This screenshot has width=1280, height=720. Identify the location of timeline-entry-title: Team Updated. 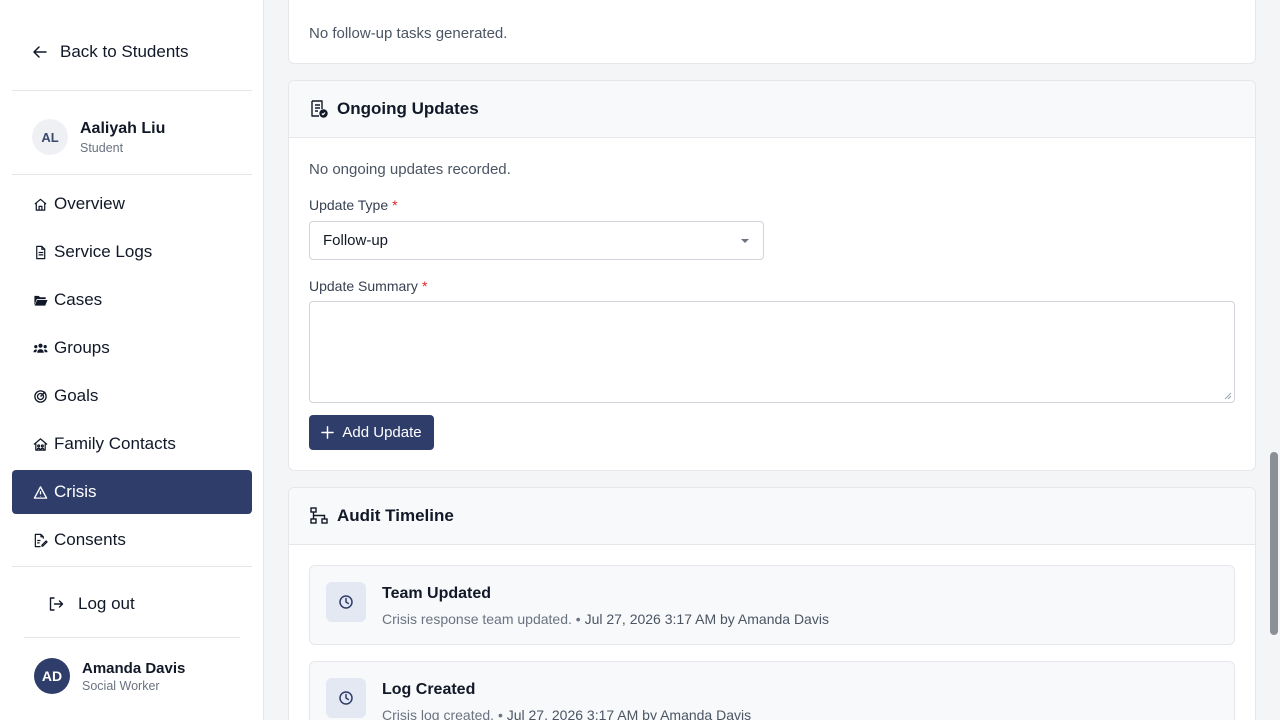
(437, 593).